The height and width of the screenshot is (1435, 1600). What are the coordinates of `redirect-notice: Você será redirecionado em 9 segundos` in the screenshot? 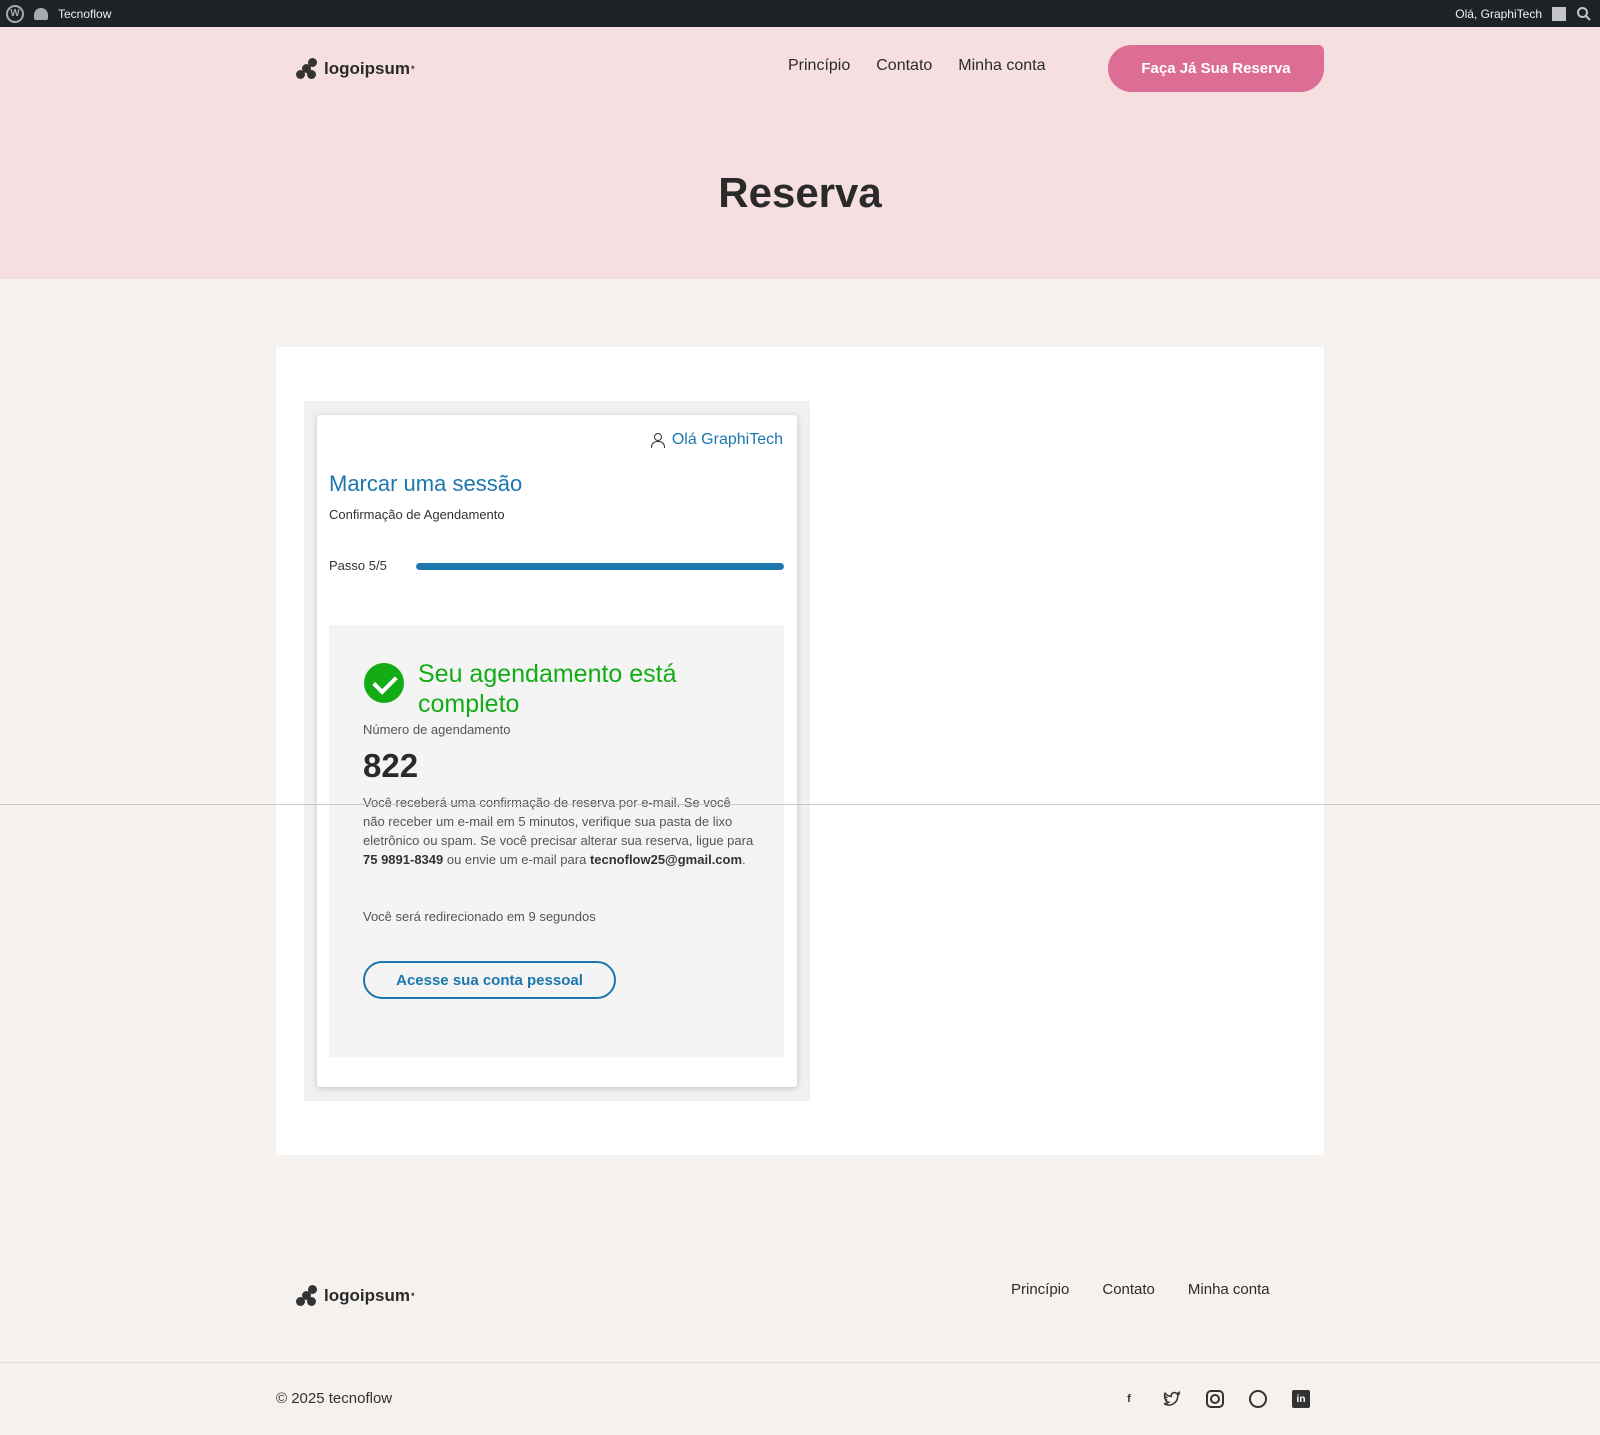 It's located at (479, 916).